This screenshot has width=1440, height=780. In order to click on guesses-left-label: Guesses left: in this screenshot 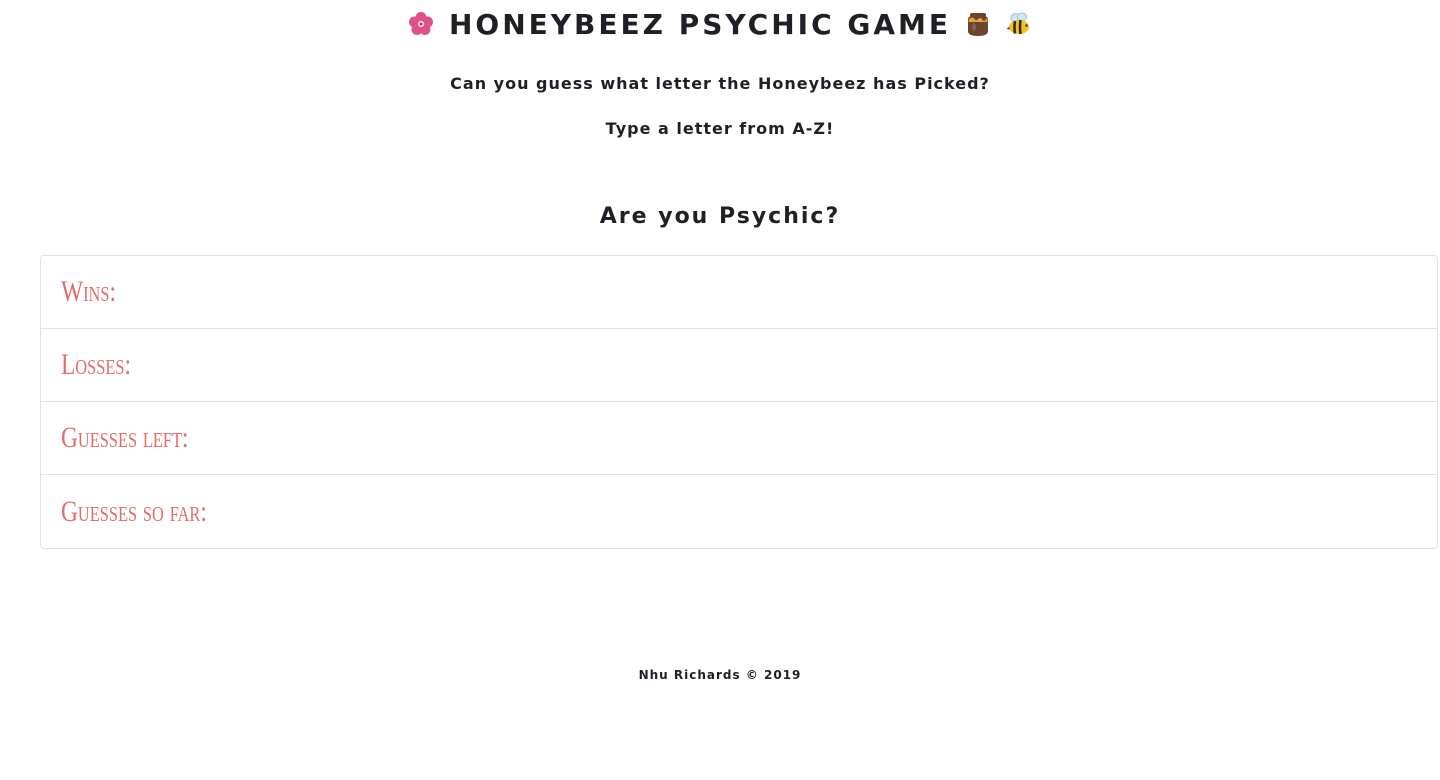, I will do `click(125, 437)`.